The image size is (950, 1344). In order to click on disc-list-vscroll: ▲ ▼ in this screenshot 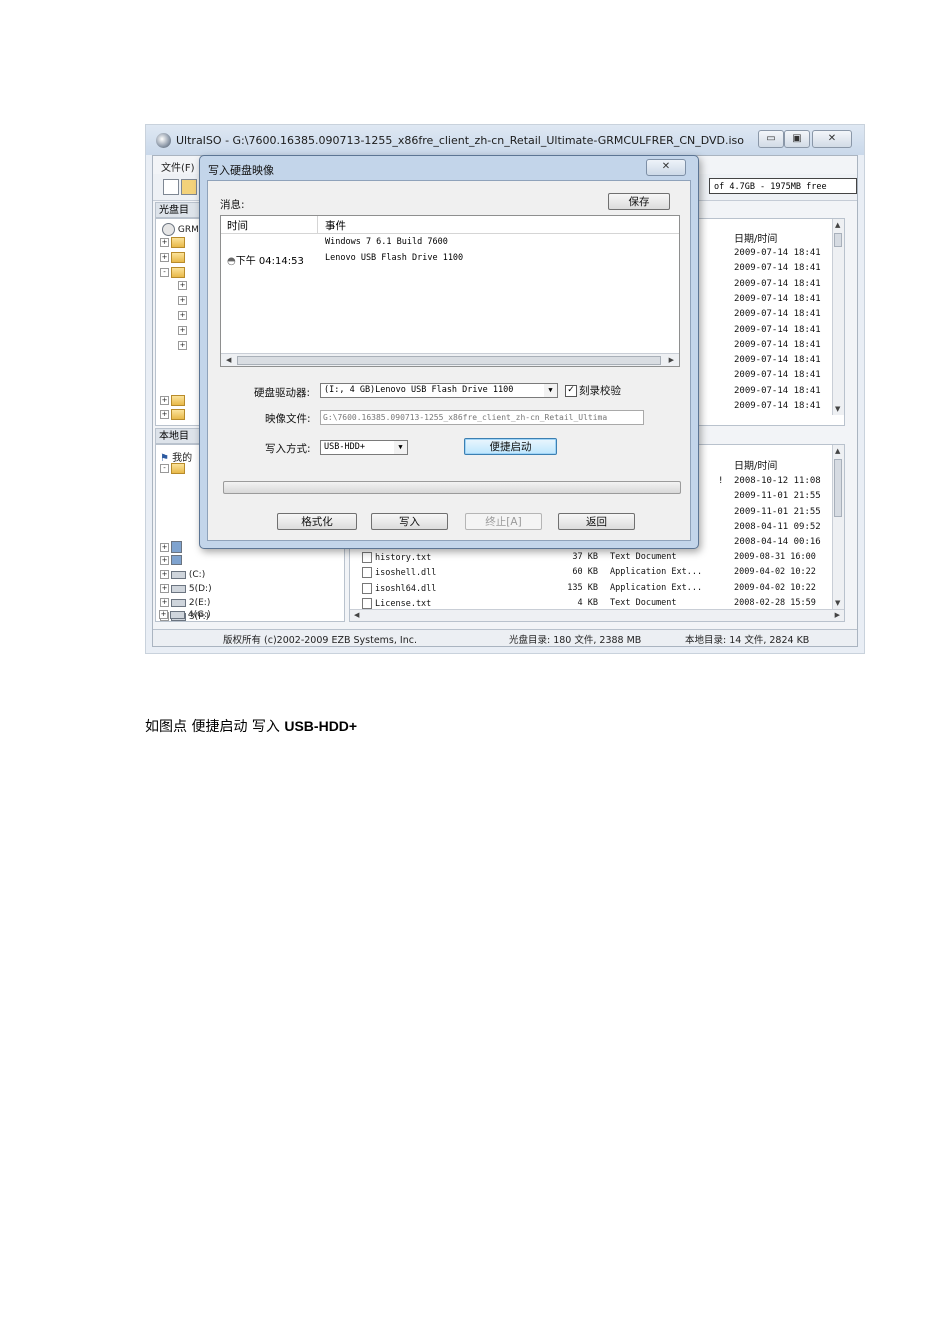, I will do `click(838, 317)`.